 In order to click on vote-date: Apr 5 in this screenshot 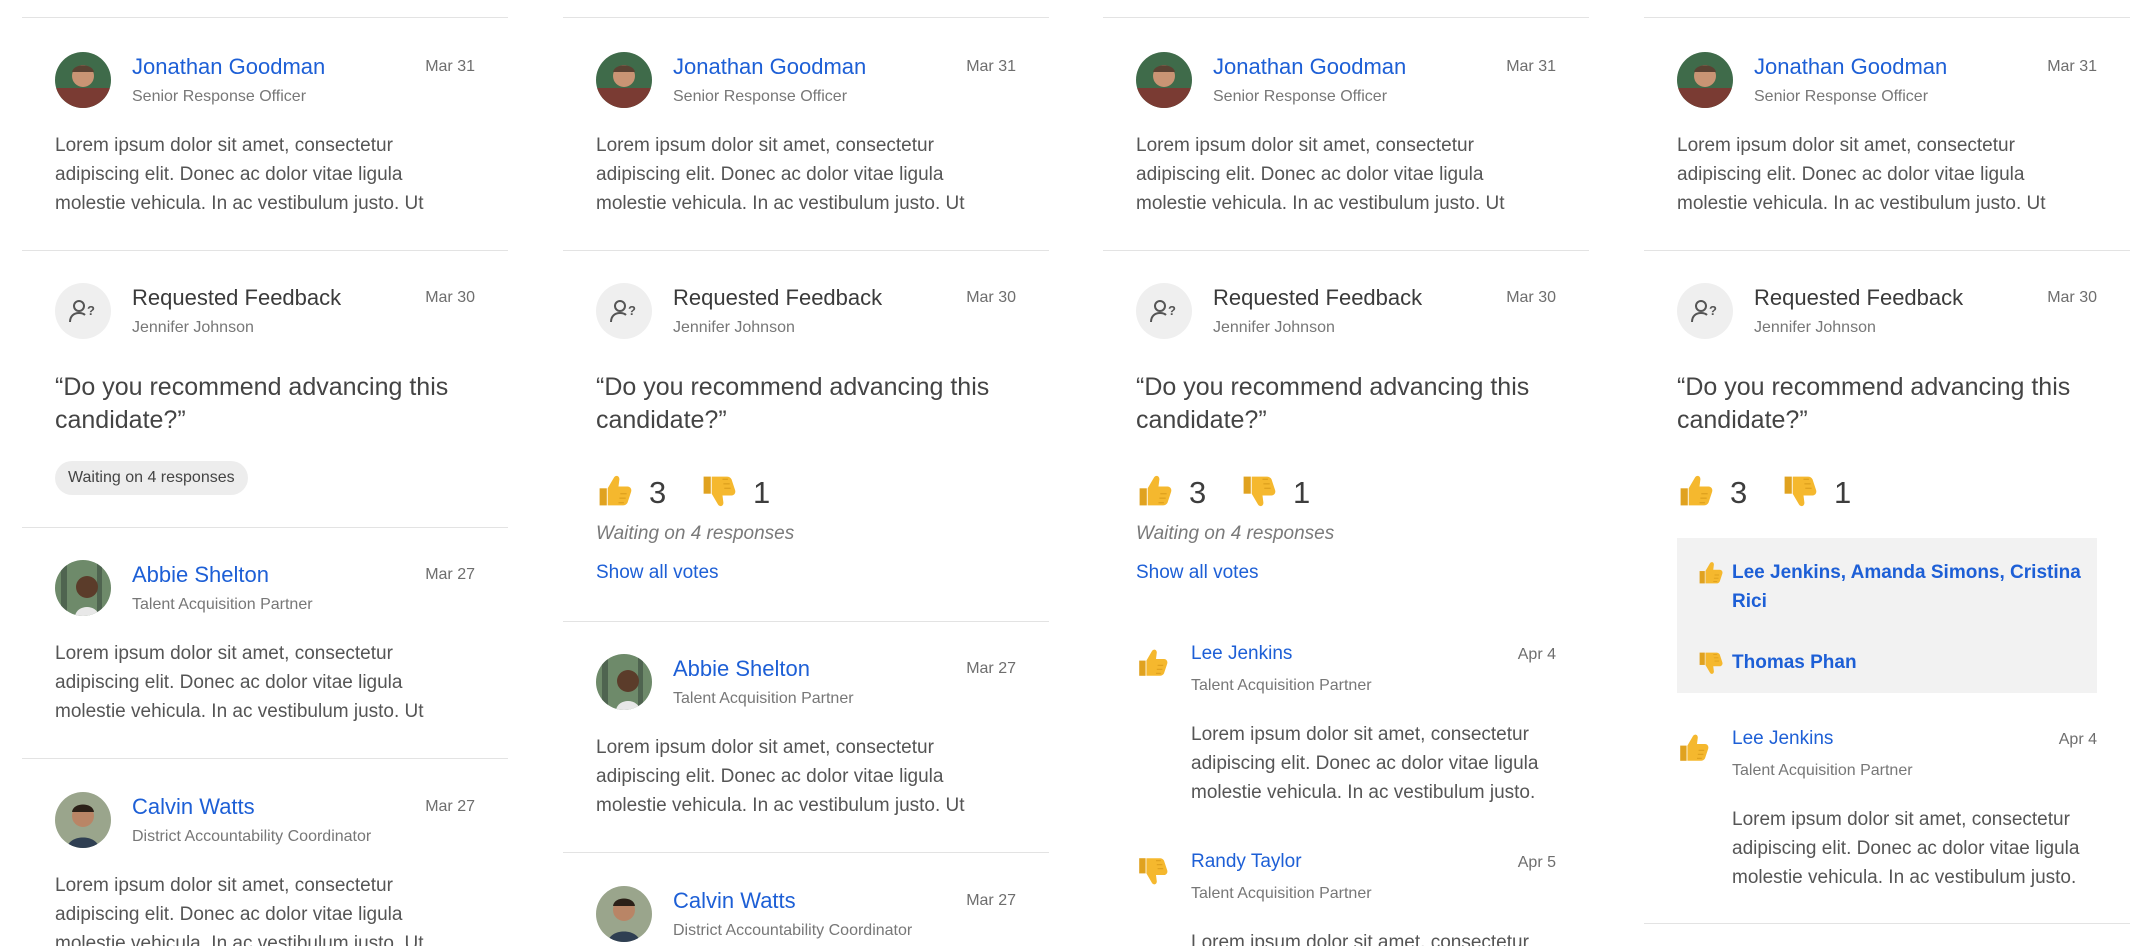, I will do `click(1536, 862)`.